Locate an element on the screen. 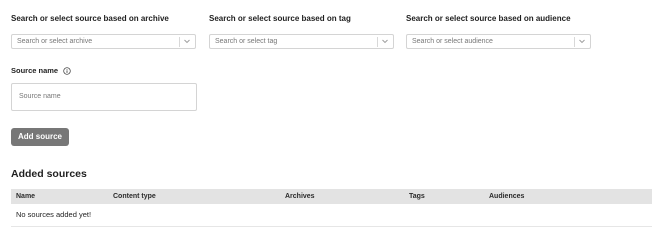 Image resolution: width=670 pixels, height=246 pixels. add-source-button: Add source is located at coordinates (40, 137).